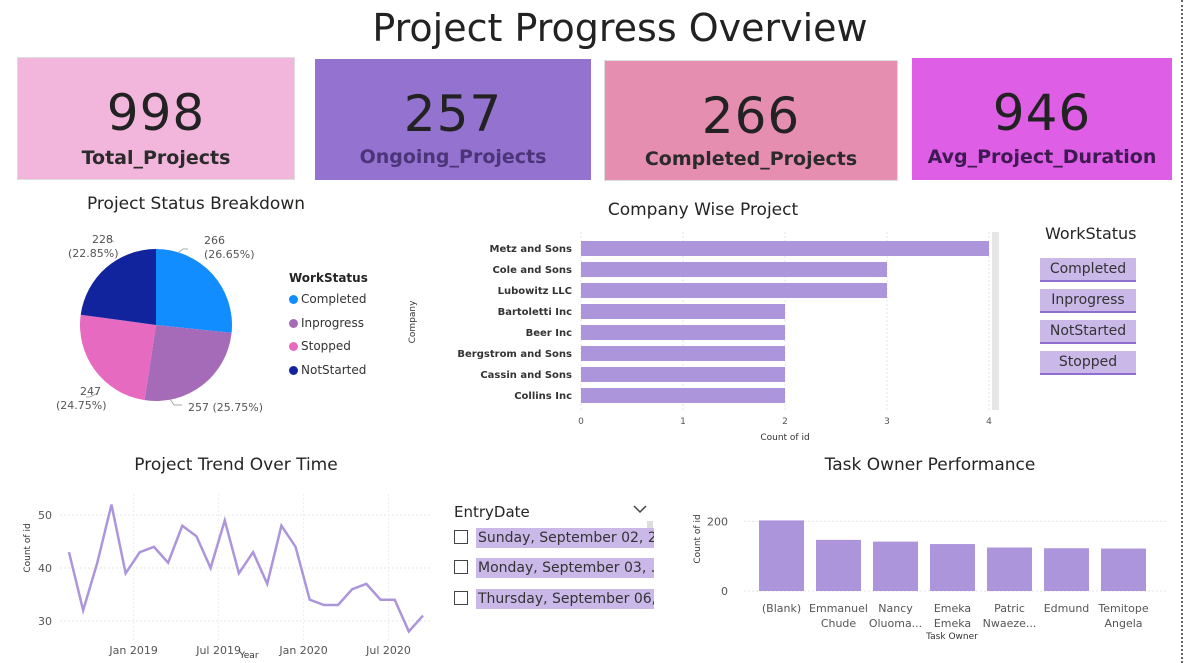 The width and height of the screenshot is (1187, 663). What do you see at coordinates (214, 240) in the screenshot?
I see `pie-label-completed: 266` at bounding box center [214, 240].